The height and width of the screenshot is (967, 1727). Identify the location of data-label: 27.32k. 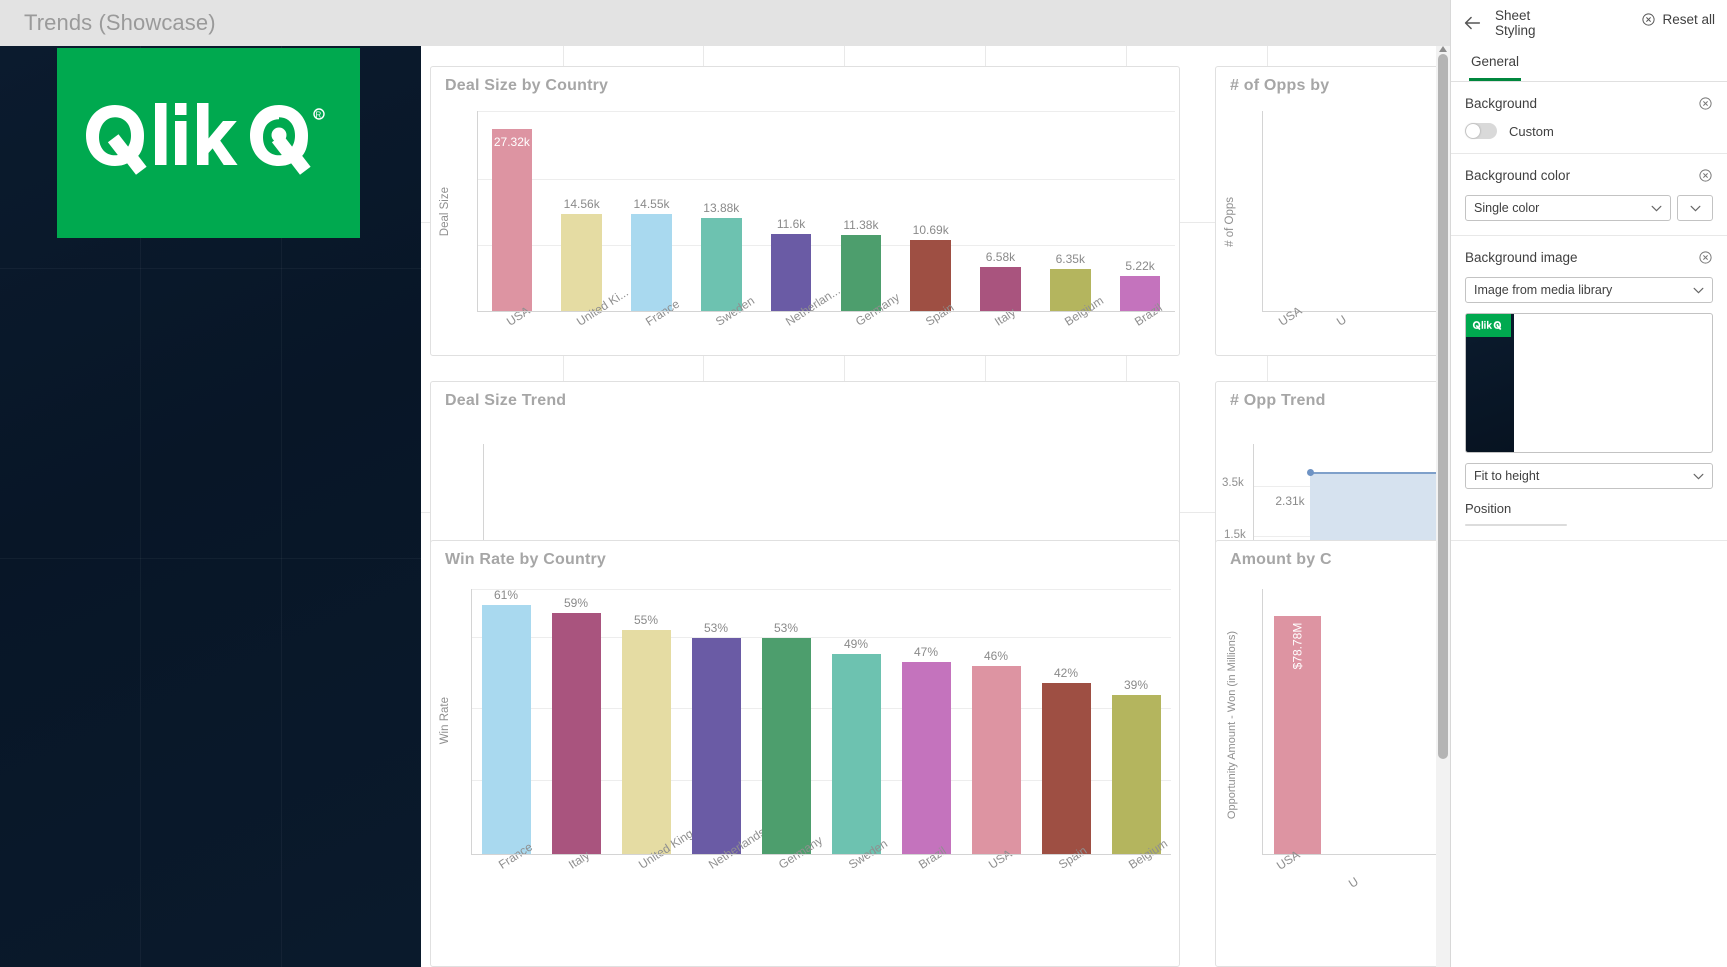
(511, 141).